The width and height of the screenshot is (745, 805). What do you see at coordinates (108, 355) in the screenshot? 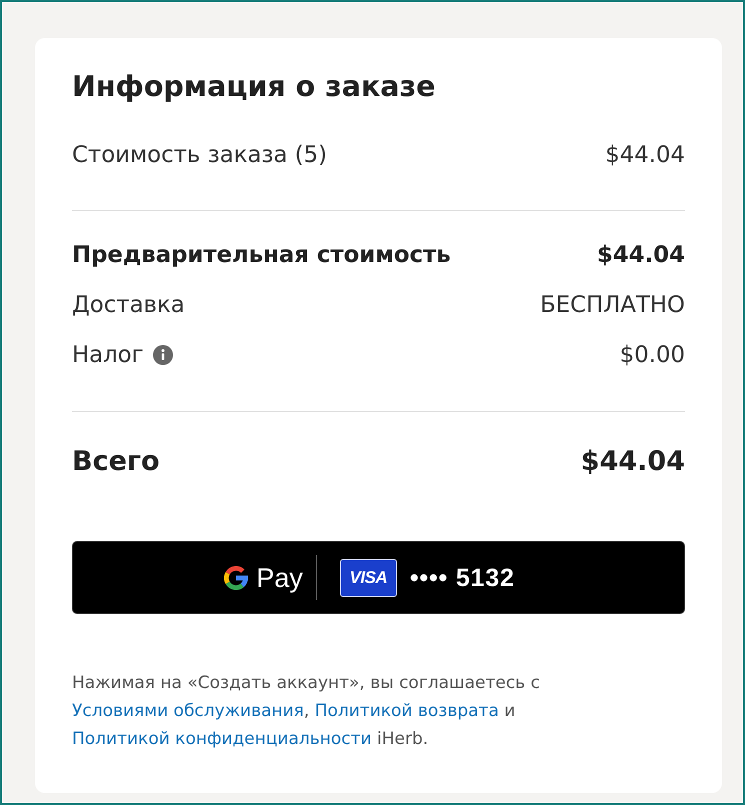
I see `charge-label: Налог` at bounding box center [108, 355].